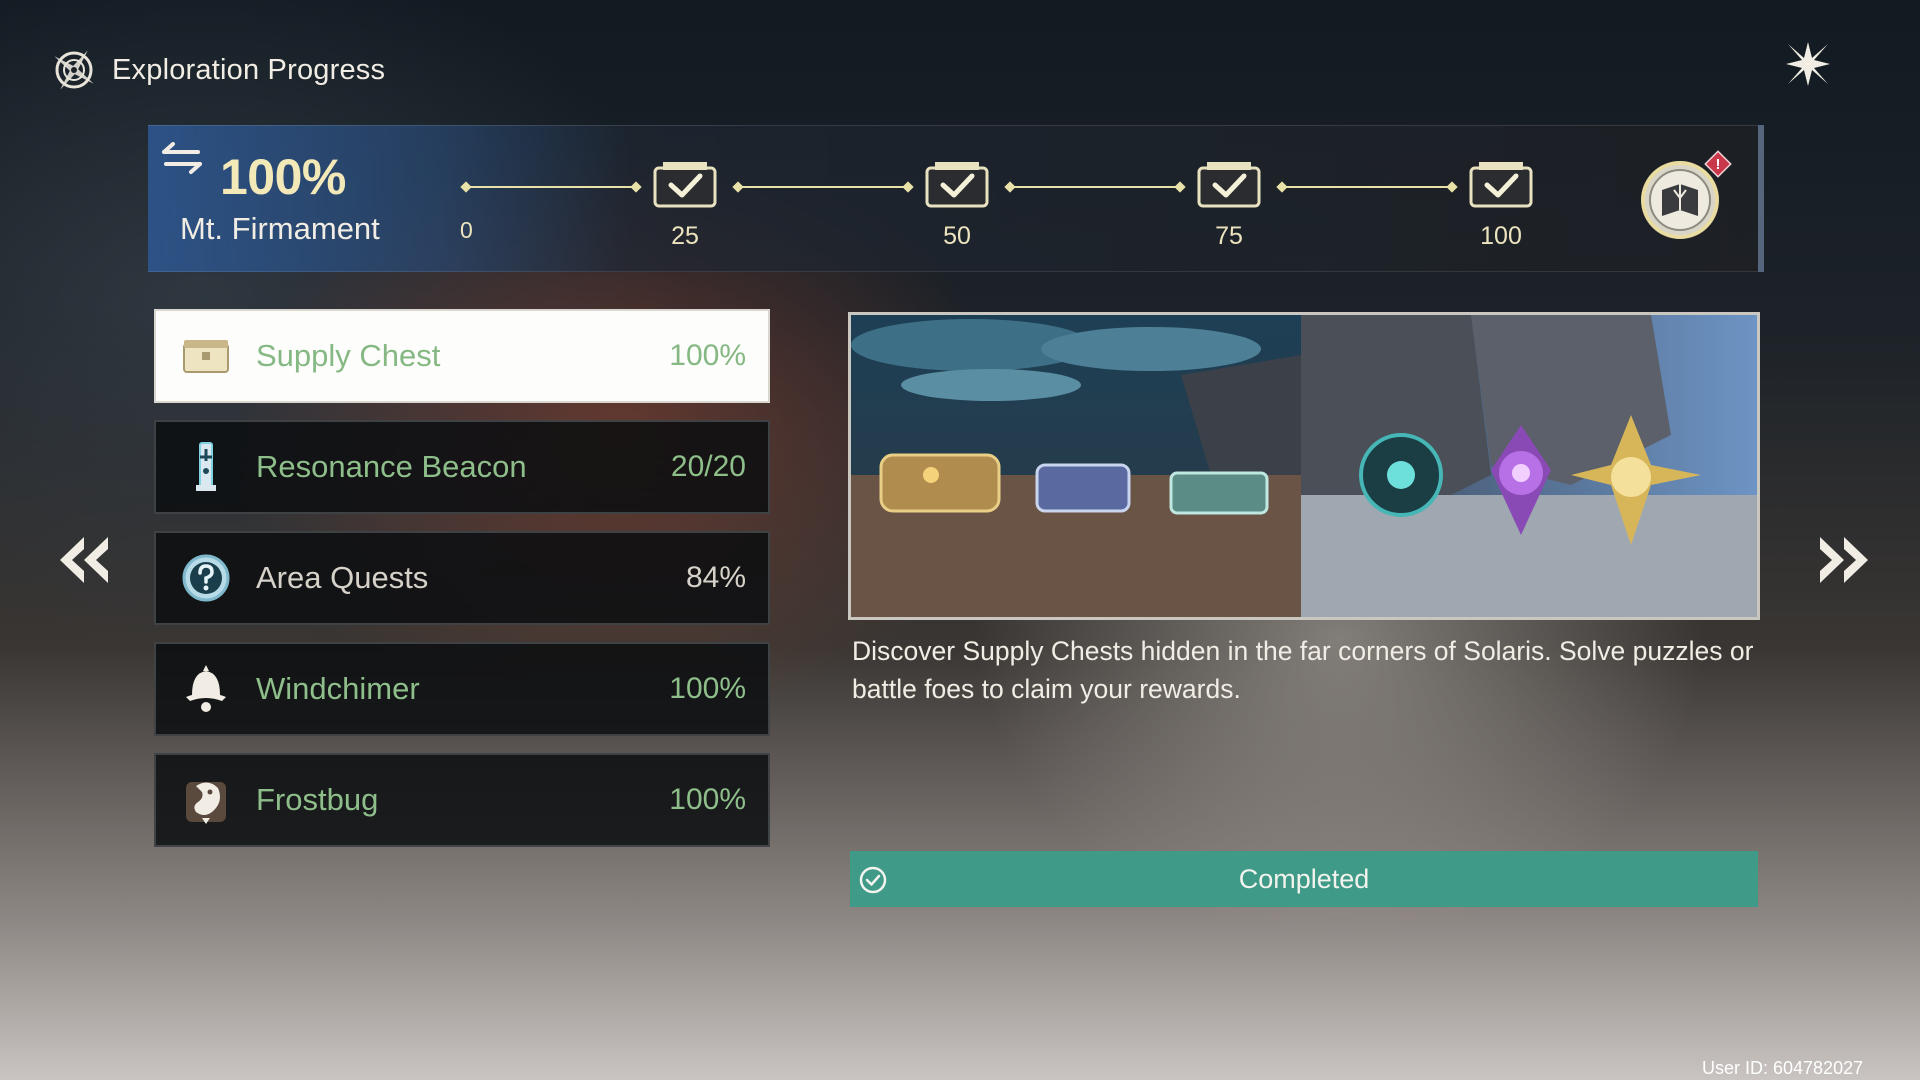 The height and width of the screenshot is (1080, 1920). I want to click on header: Exploration Progress, so click(216, 70).